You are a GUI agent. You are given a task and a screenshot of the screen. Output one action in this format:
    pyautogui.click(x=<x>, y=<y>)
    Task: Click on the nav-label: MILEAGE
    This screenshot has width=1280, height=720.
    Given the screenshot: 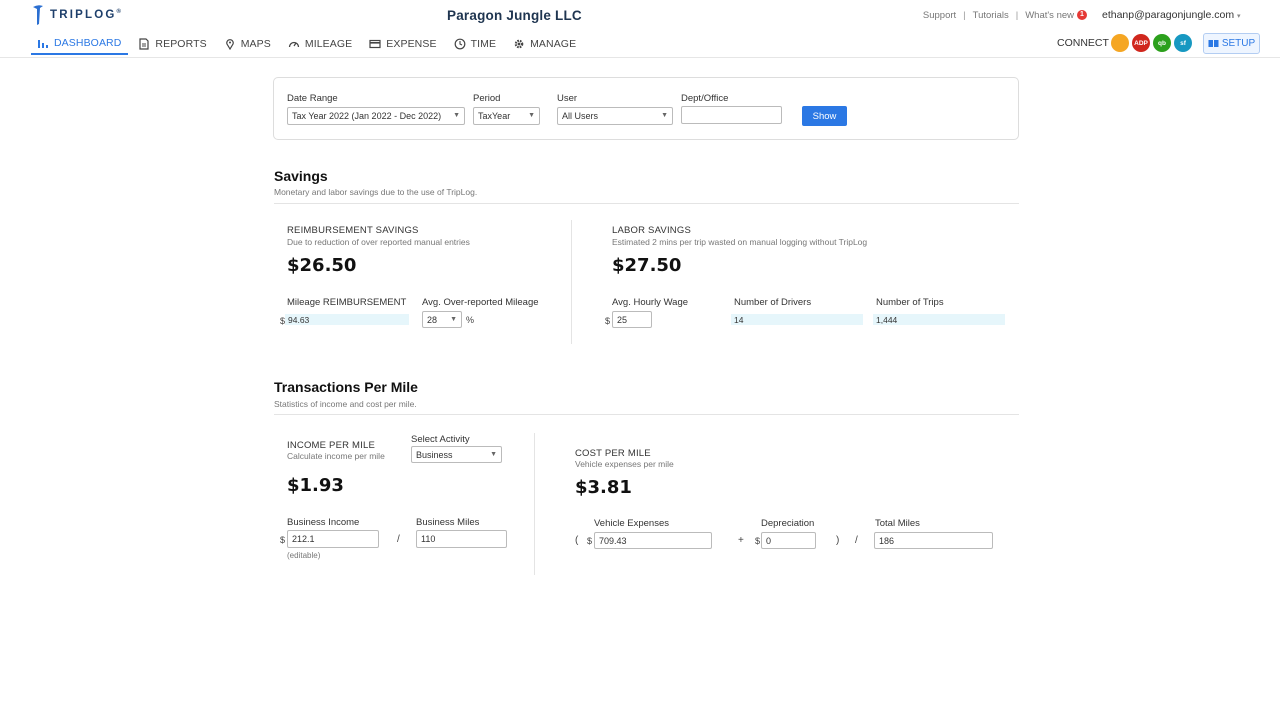 What is the action you would take?
    pyautogui.click(x=328, y=44)
    